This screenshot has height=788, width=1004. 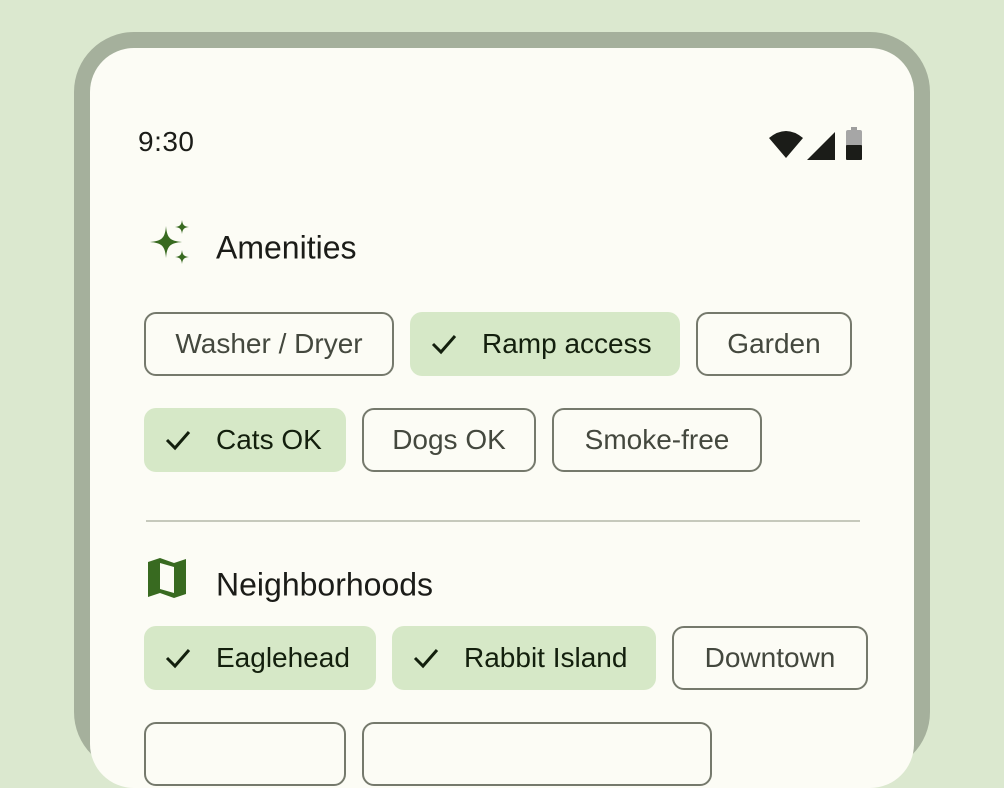 What do you see at coordinates (821, 146) in the screenshot?
I see `cellular-signal-icon` at bounding box center [821, 146].